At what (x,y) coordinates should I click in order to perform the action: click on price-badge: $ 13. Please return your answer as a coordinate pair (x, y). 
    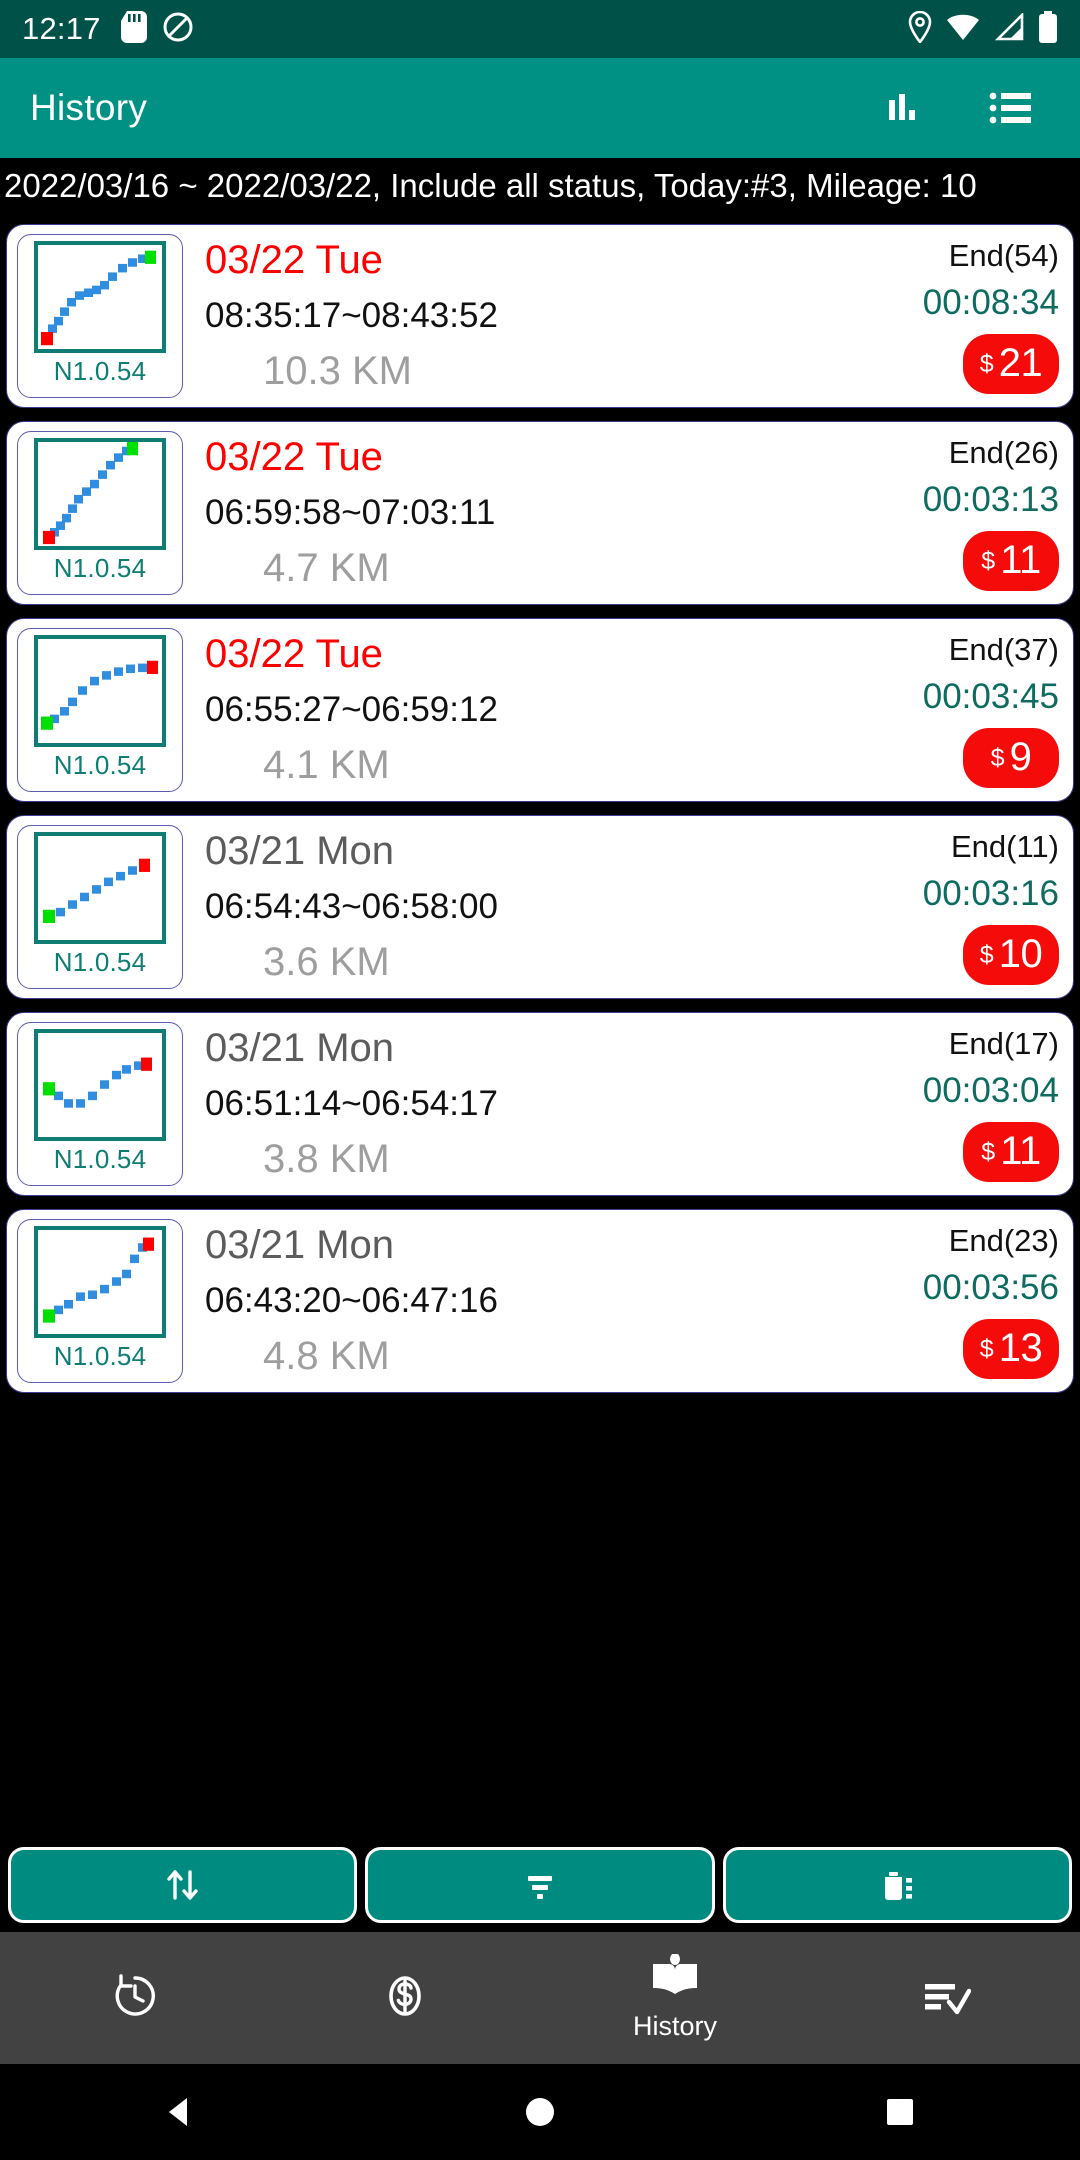
    Looking at the image, I should click on (1011, 1348).